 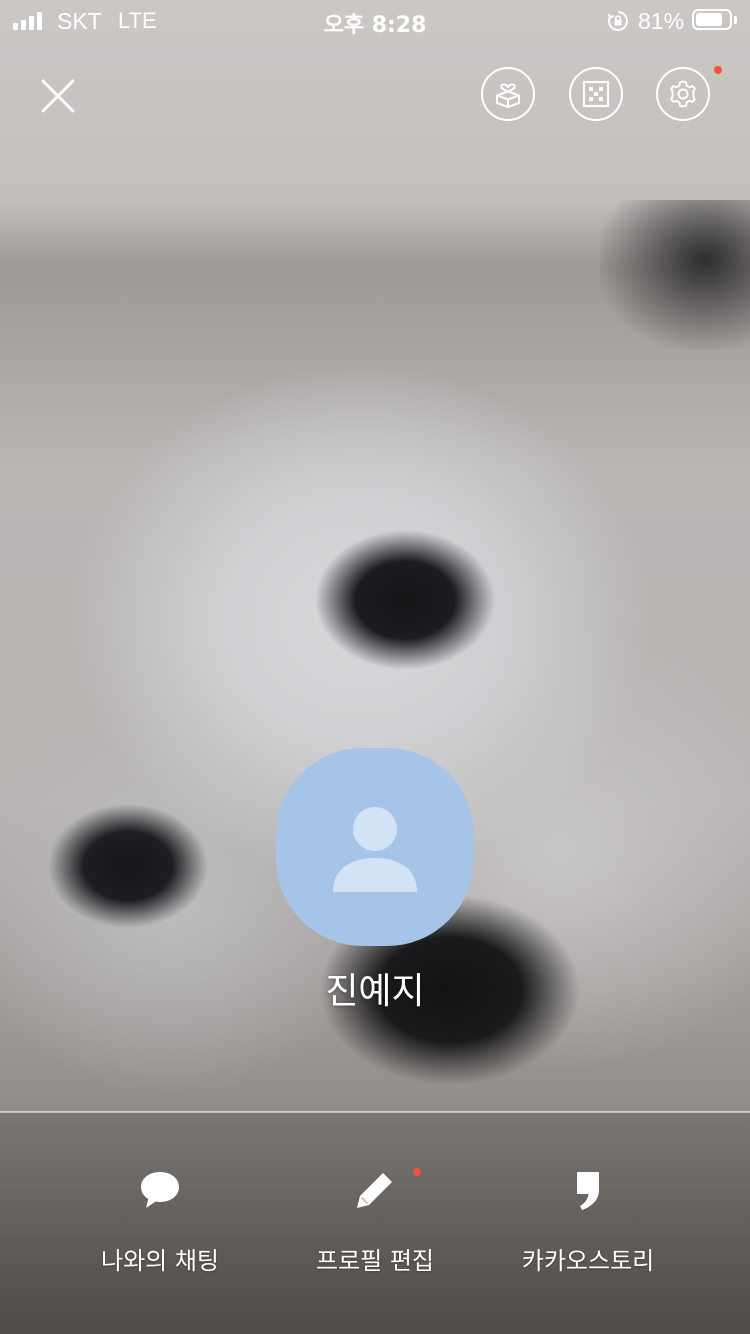 What do you see at coordinates (160, 1220) in the screenshot?
I see `my-chat-button: 나와의 채팅` at bounding box center [160, 1220].